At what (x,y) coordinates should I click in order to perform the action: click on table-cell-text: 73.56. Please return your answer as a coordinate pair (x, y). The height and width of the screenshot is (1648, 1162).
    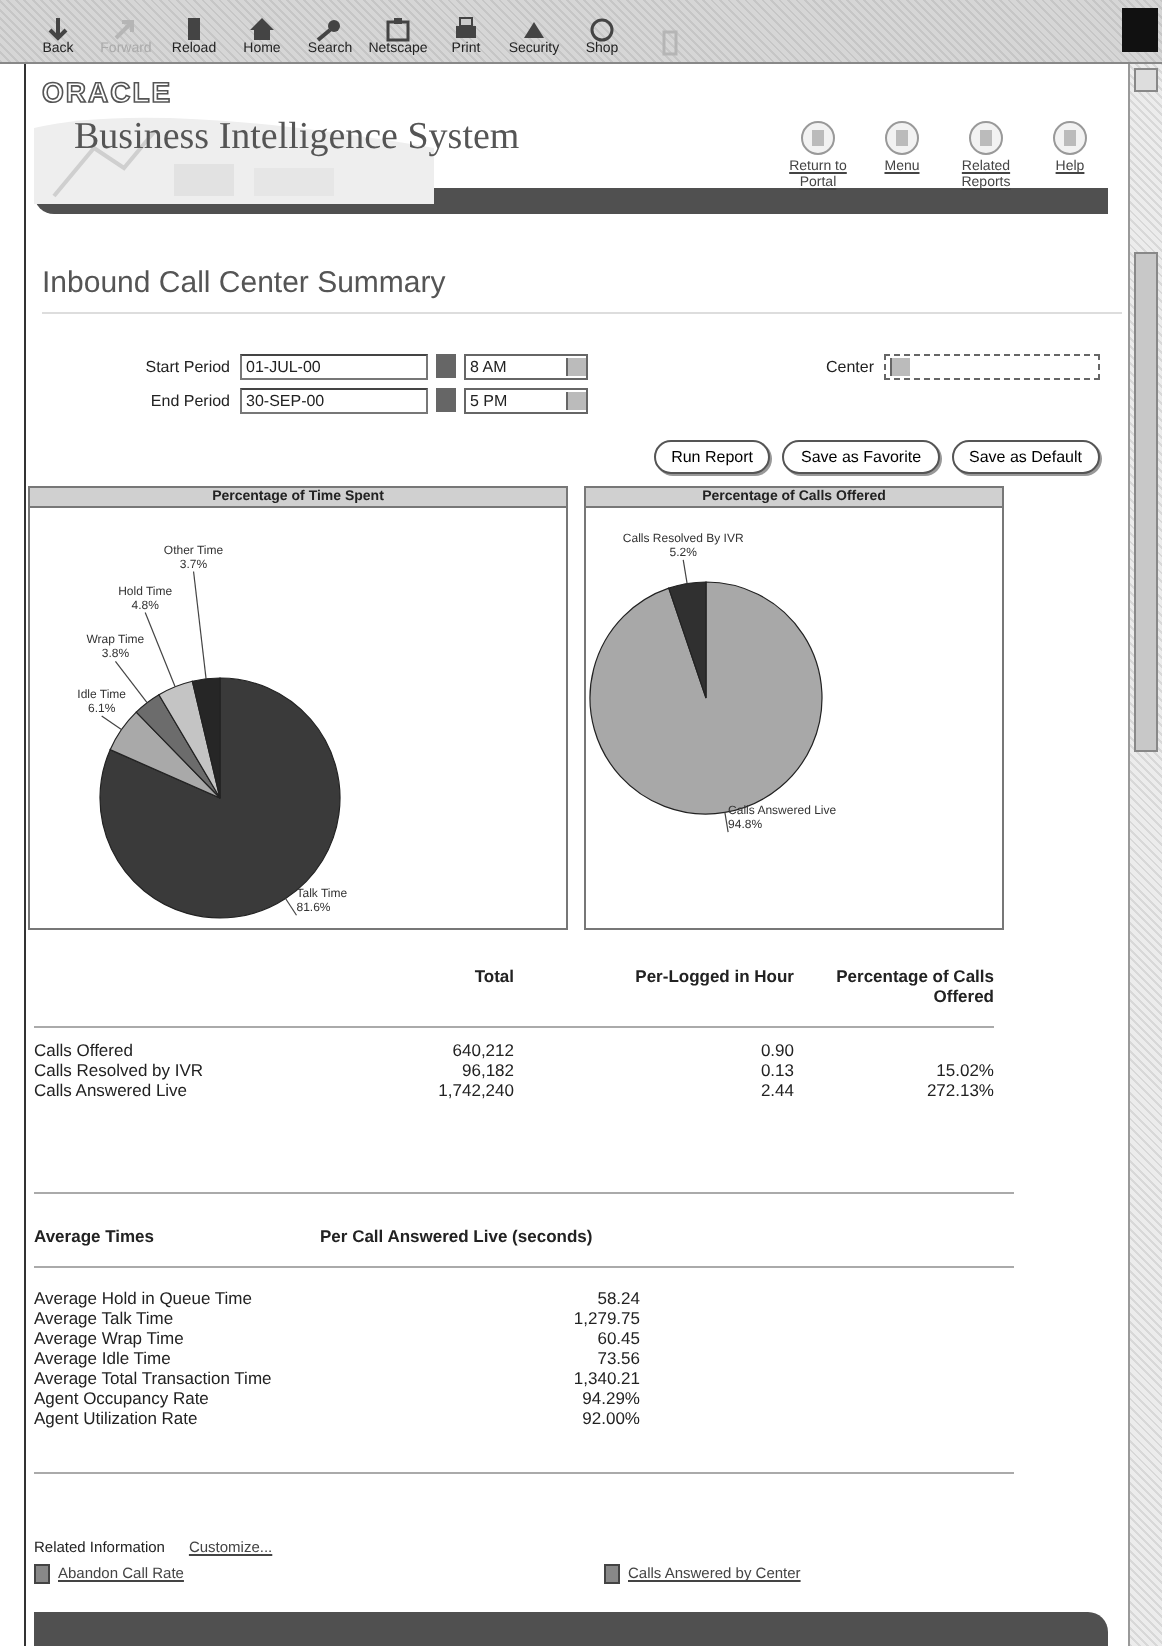
    Looking at the image, I should click on (617, 1357).